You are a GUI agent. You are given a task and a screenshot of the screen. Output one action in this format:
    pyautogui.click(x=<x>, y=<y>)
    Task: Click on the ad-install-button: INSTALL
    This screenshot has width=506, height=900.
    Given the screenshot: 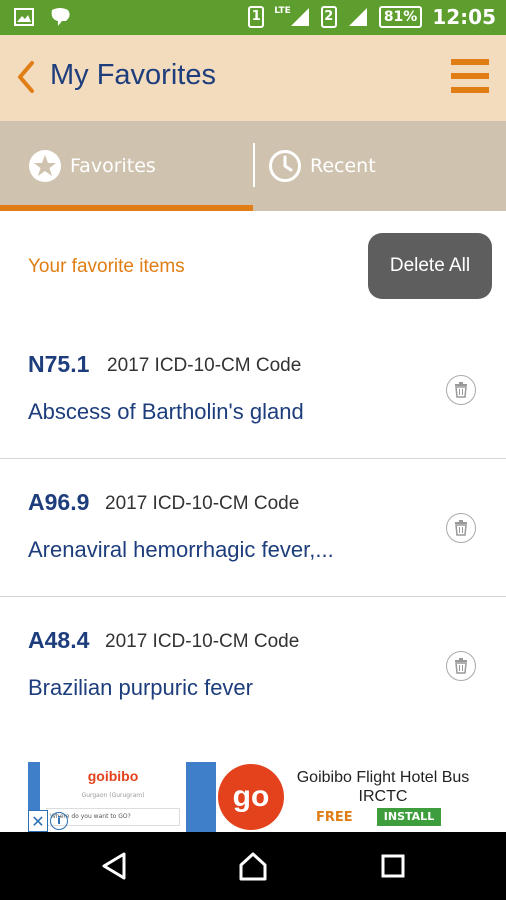 What is the action you would take?
    pyautogui.click(x=409, y=817)
    